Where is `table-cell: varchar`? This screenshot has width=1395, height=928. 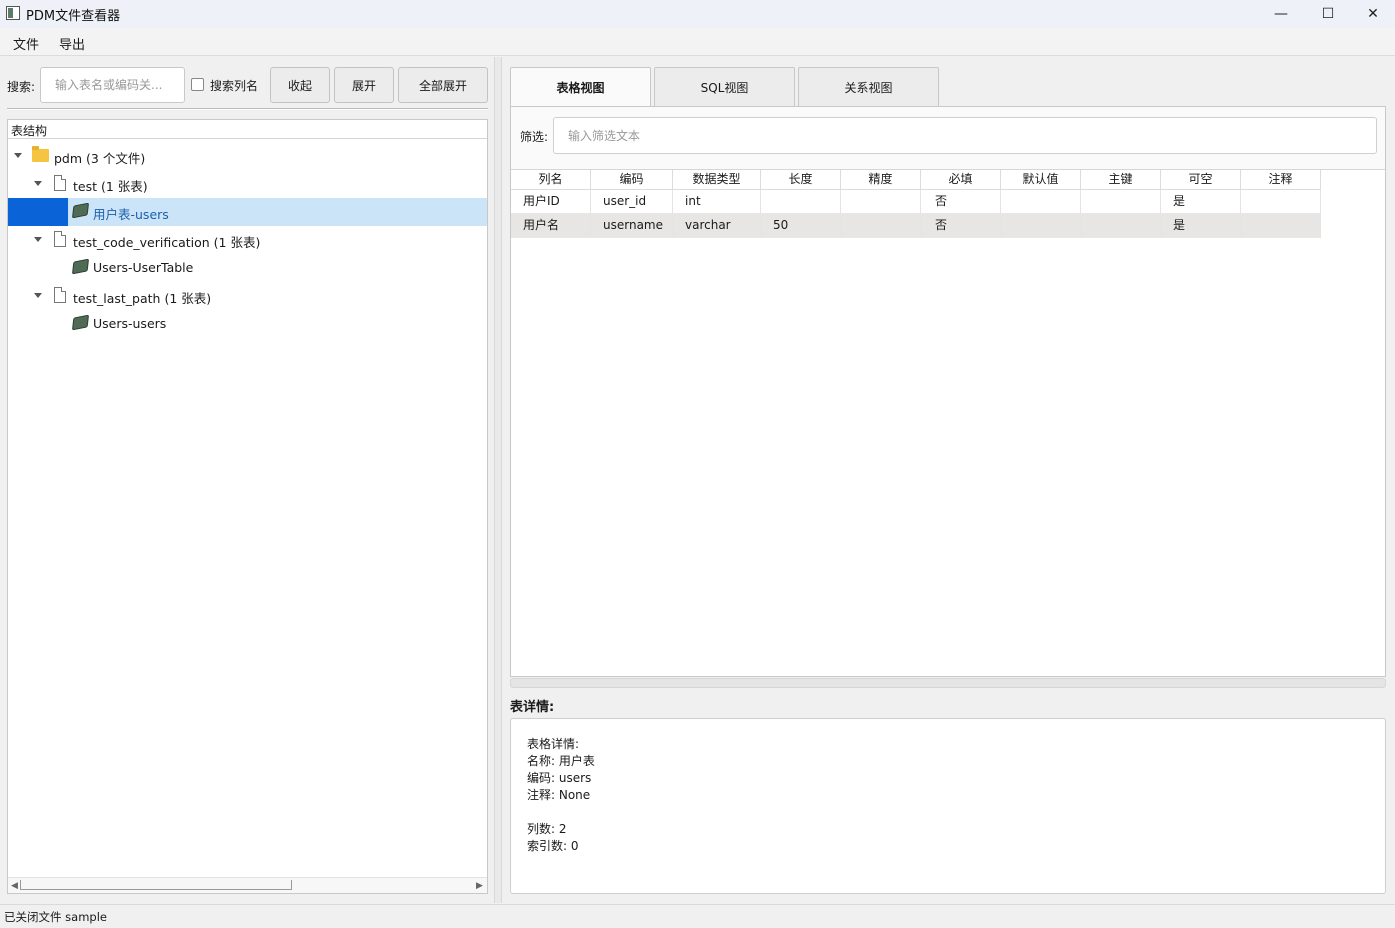
table-cell: varchar is located at coordinates (717, 226).